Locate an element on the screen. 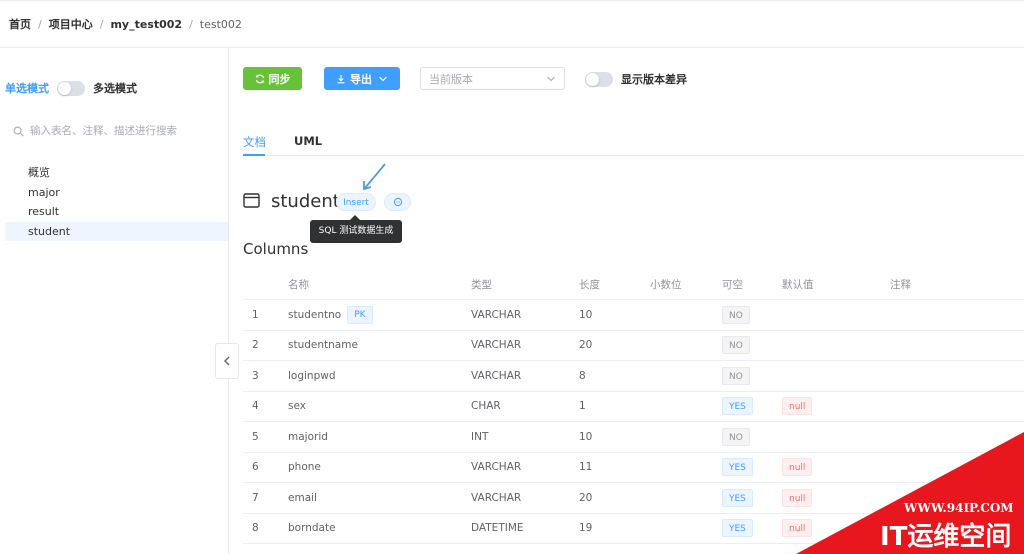 The height and width of the screenshot is (554, 1024). comment-button is located at coordinates (397, 202).